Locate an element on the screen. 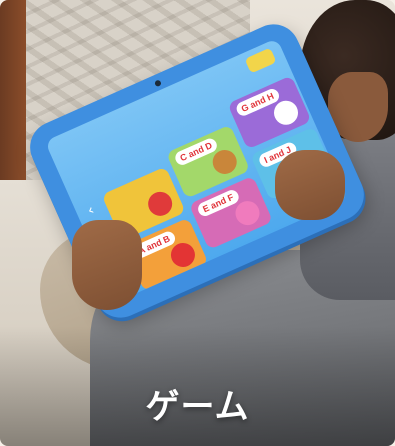 This screenshot has height=446, width=395. tile-bubble: E and F is located at coordinates (218, 203).